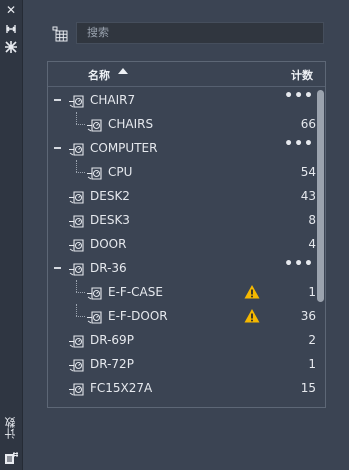 This screenshot has width=349, height=470. Describe the element at coordinates (11, 10) in the screenshot. I see `close-icon: ✕` at that location.